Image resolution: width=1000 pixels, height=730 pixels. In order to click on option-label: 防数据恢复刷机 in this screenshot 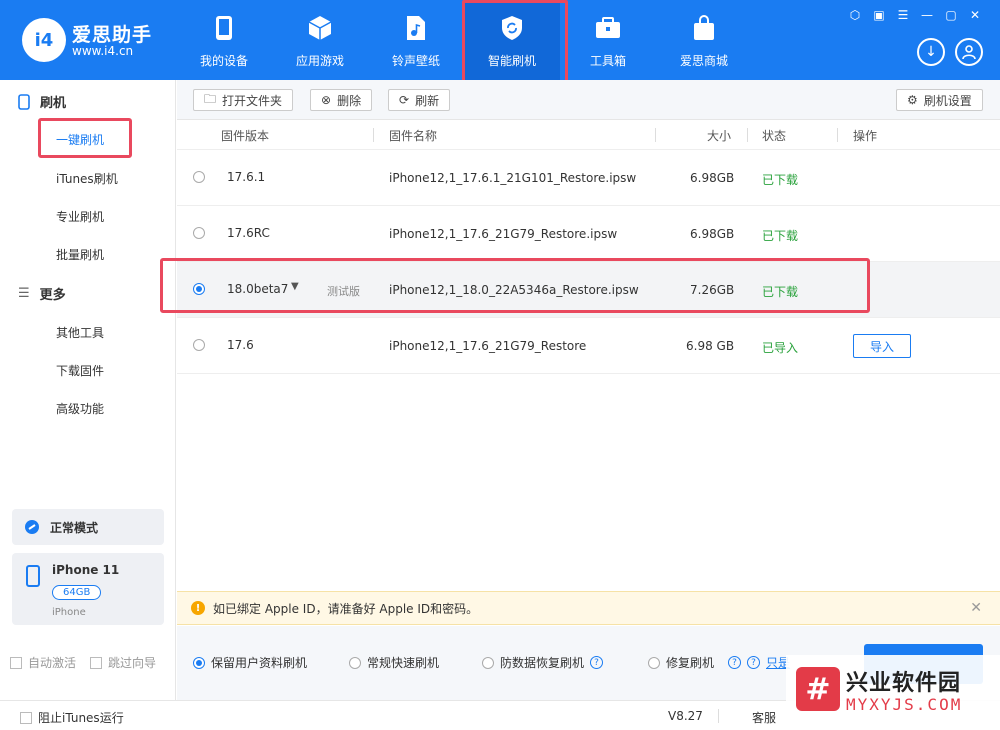, I will do `click(542, 663)`.